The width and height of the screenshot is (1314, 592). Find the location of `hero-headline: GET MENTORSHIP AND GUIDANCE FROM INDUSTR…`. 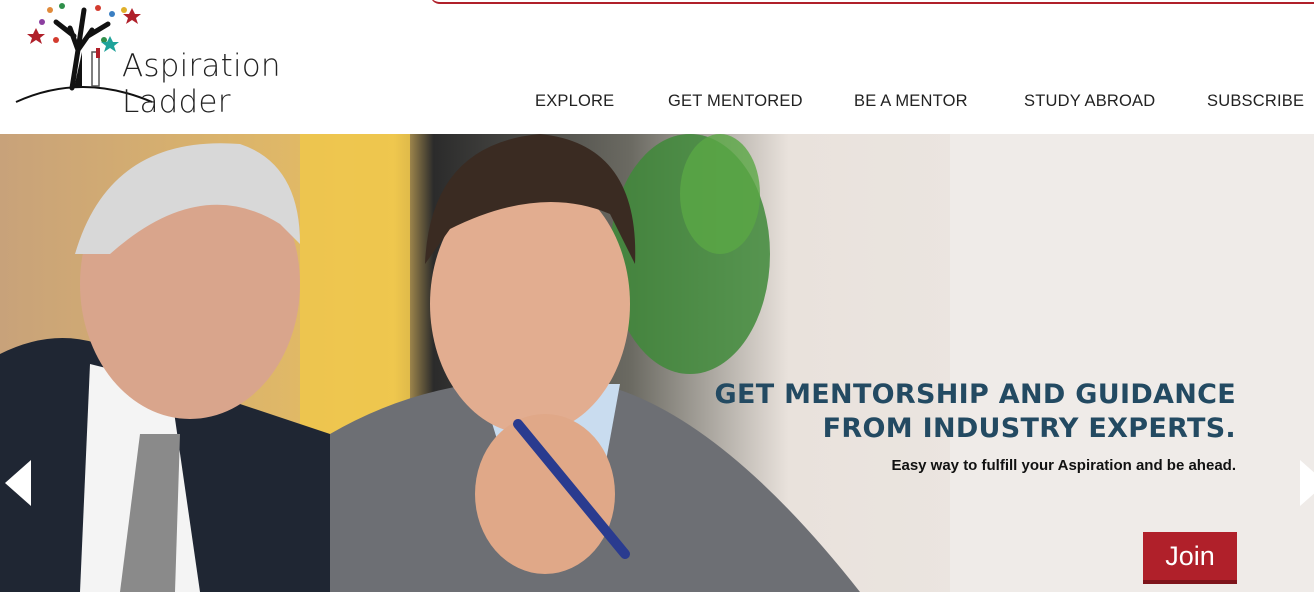

hero-headline: GET MENTORSHIP AND GUIDANCE FROM INDUSTR… is located at coordinates (975, 412).